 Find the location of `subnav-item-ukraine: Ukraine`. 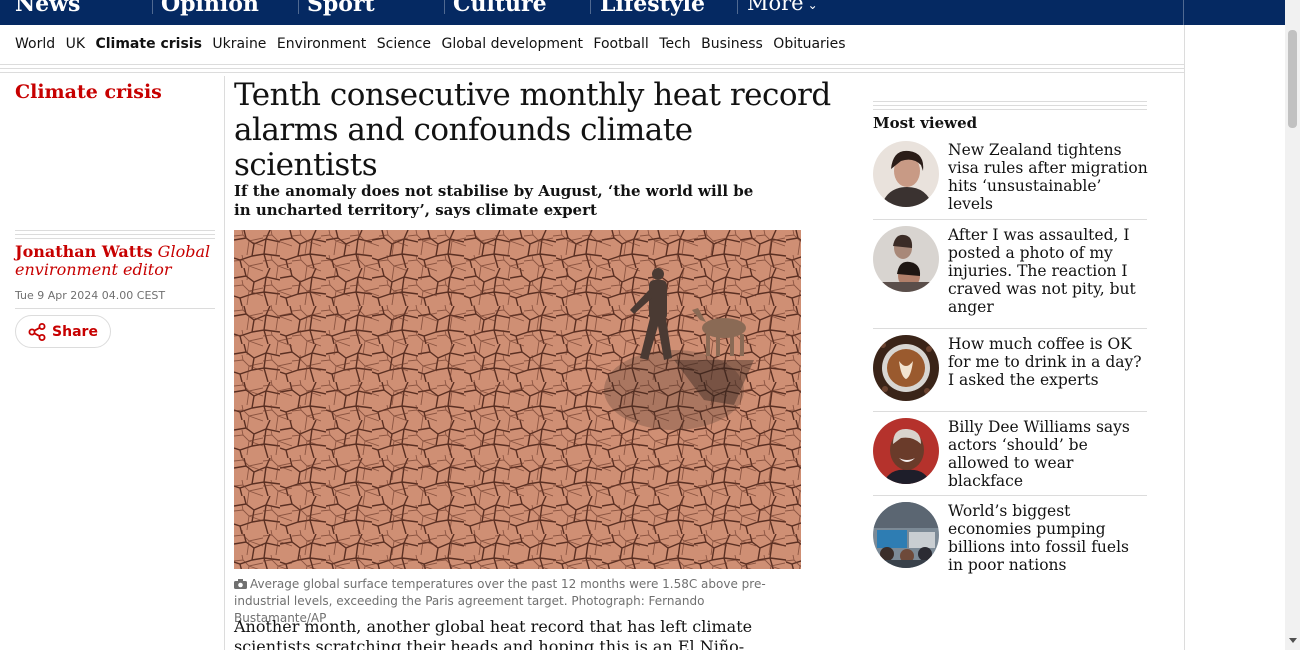

subnav-item-ukraine: Ukraine is located at coordinates (239, 44).